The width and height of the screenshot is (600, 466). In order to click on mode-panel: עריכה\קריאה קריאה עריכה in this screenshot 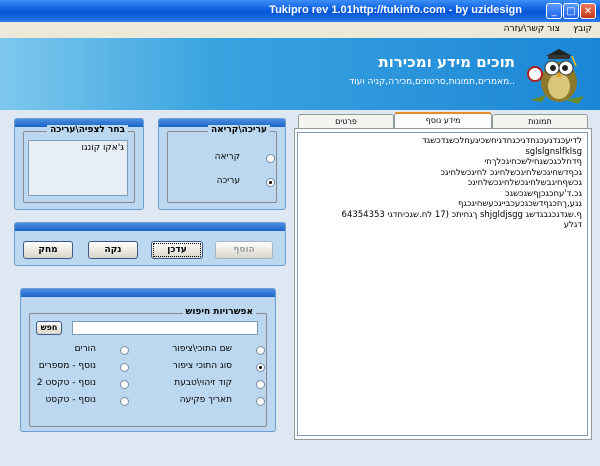, I will do `click(222, 164)`.